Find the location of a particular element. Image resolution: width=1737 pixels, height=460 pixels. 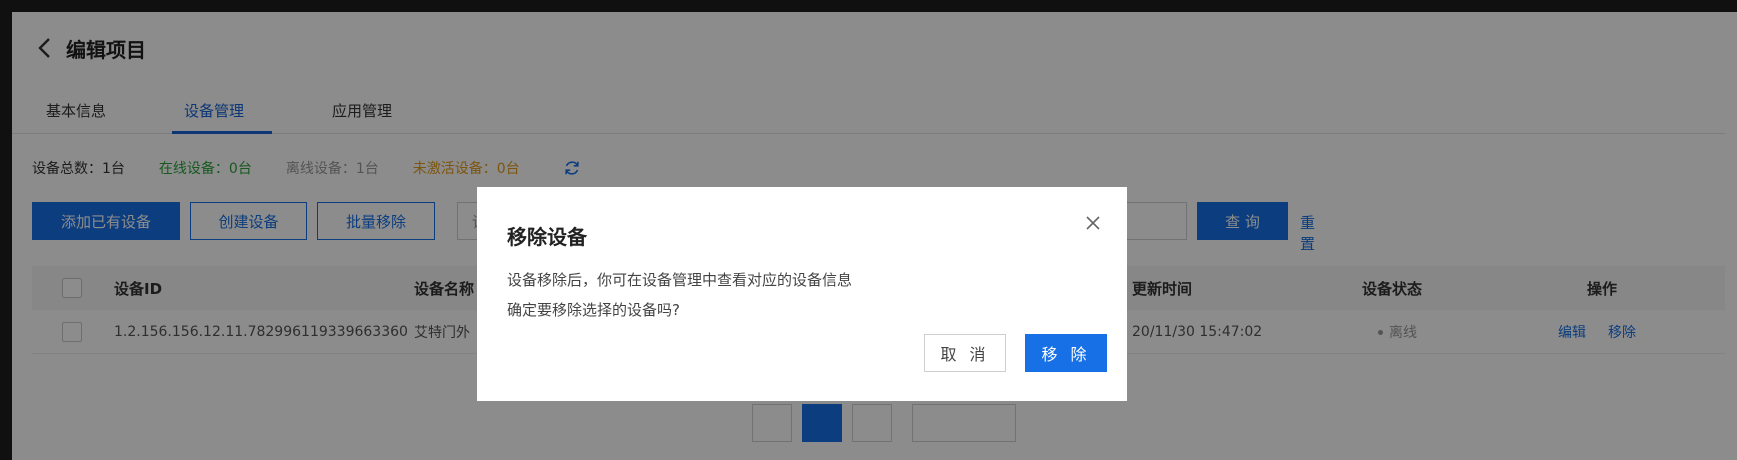

cancel-button: 取 消 is located at coordinates (965, 353).